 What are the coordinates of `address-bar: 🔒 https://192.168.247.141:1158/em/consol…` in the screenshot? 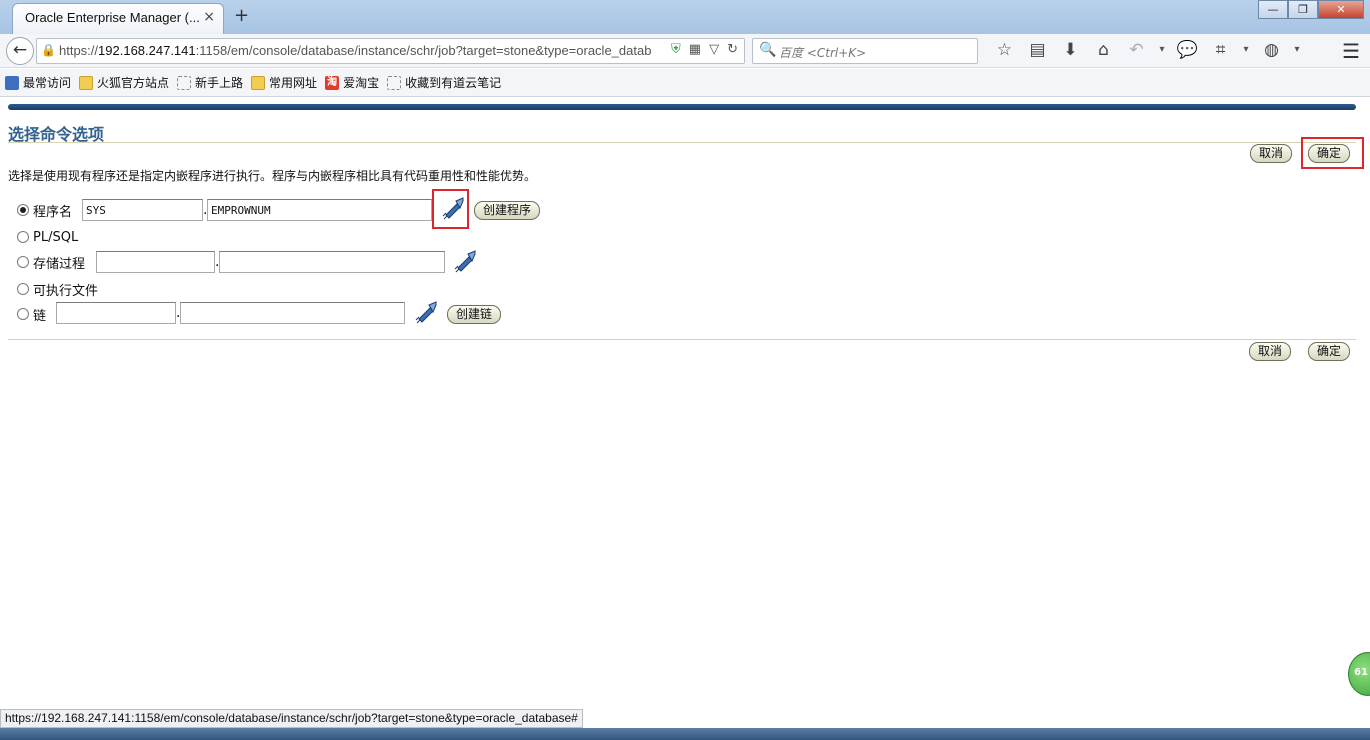 It's located at (390, 51).